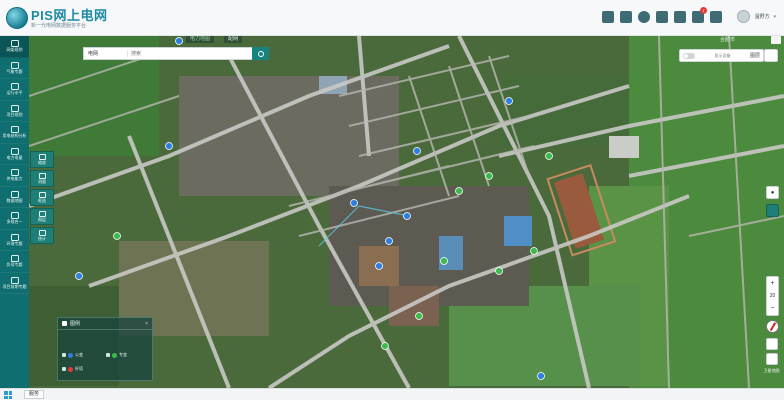  I want to click on sidebar-item: 电力电量, so click(14, 154).